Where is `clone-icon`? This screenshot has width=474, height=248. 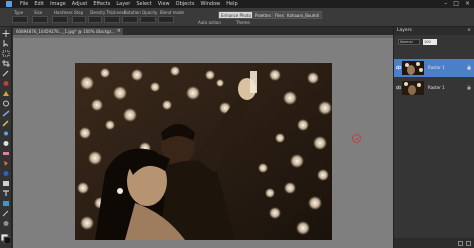
clone-icon is located at coordinates (6, 103).